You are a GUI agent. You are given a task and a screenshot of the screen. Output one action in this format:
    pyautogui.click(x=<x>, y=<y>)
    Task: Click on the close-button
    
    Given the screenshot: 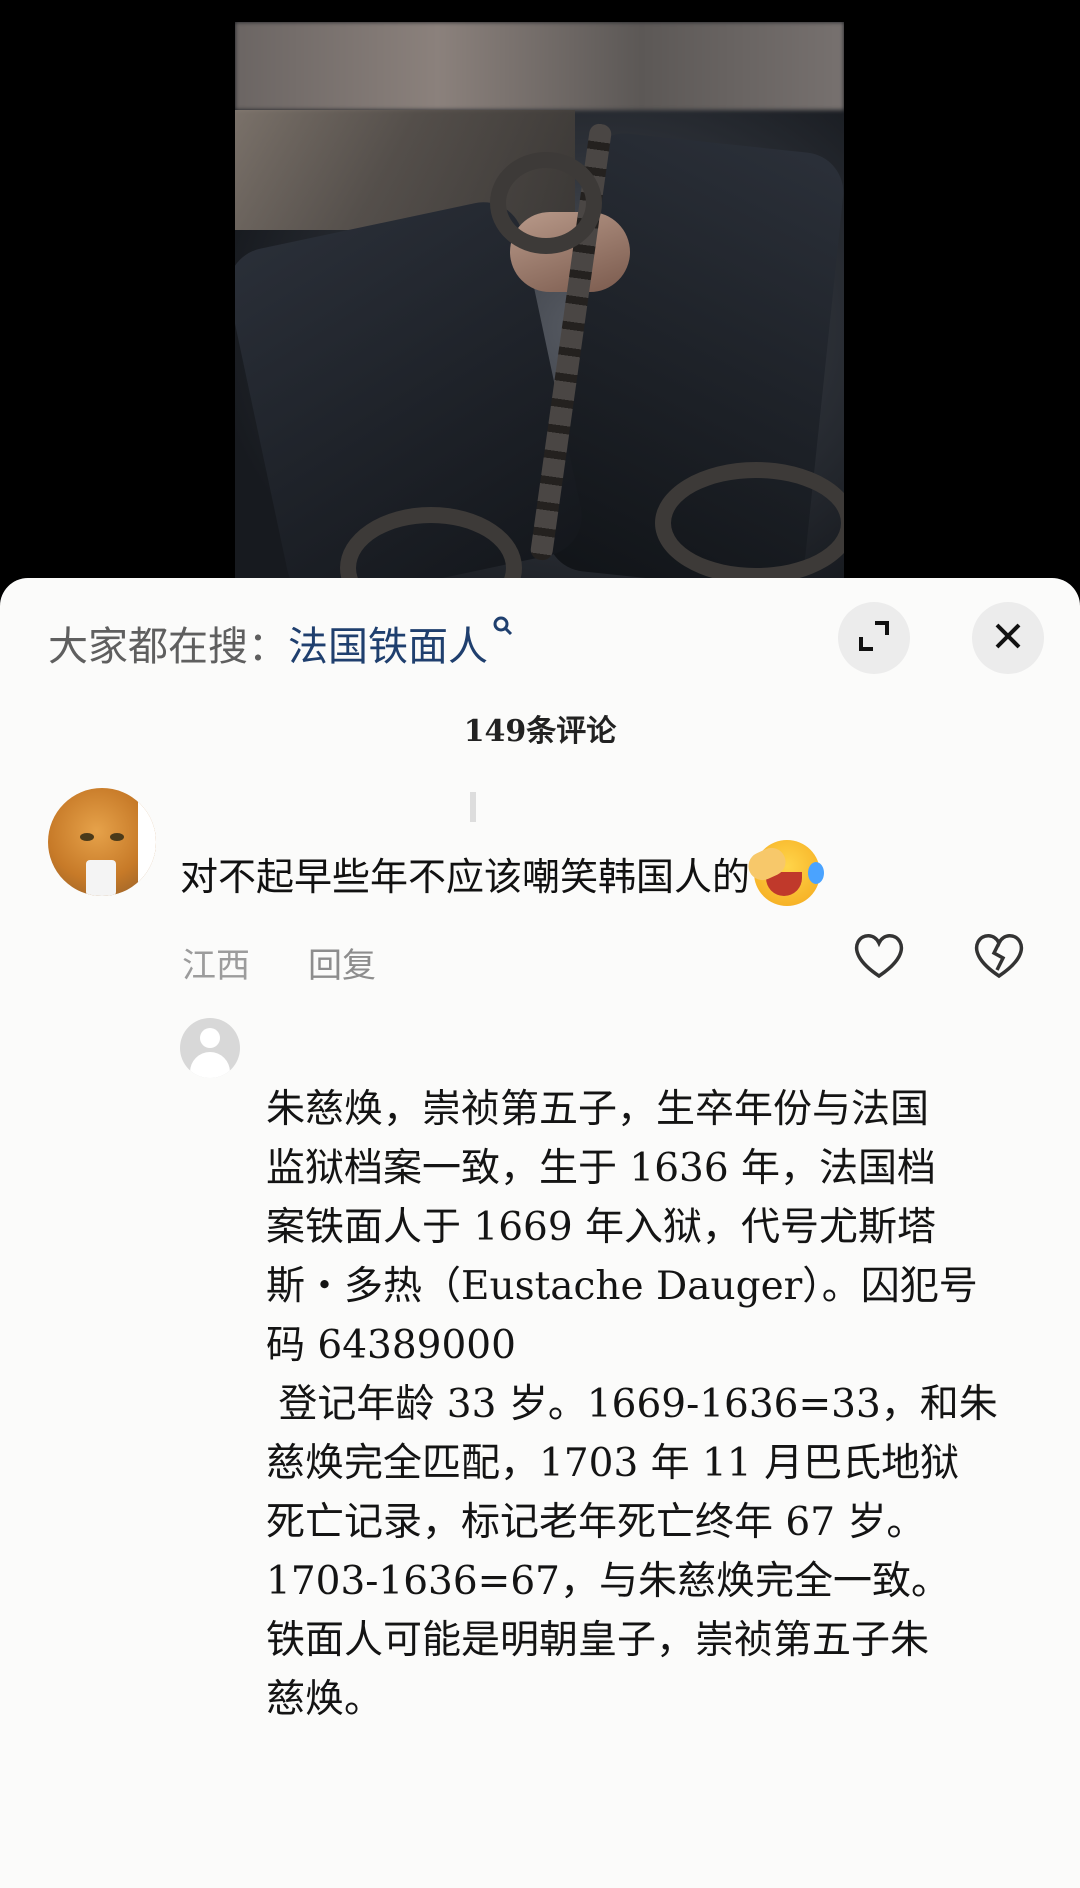 What is the action you would take?
    pyautogui.click(x=1008, y=638)
    